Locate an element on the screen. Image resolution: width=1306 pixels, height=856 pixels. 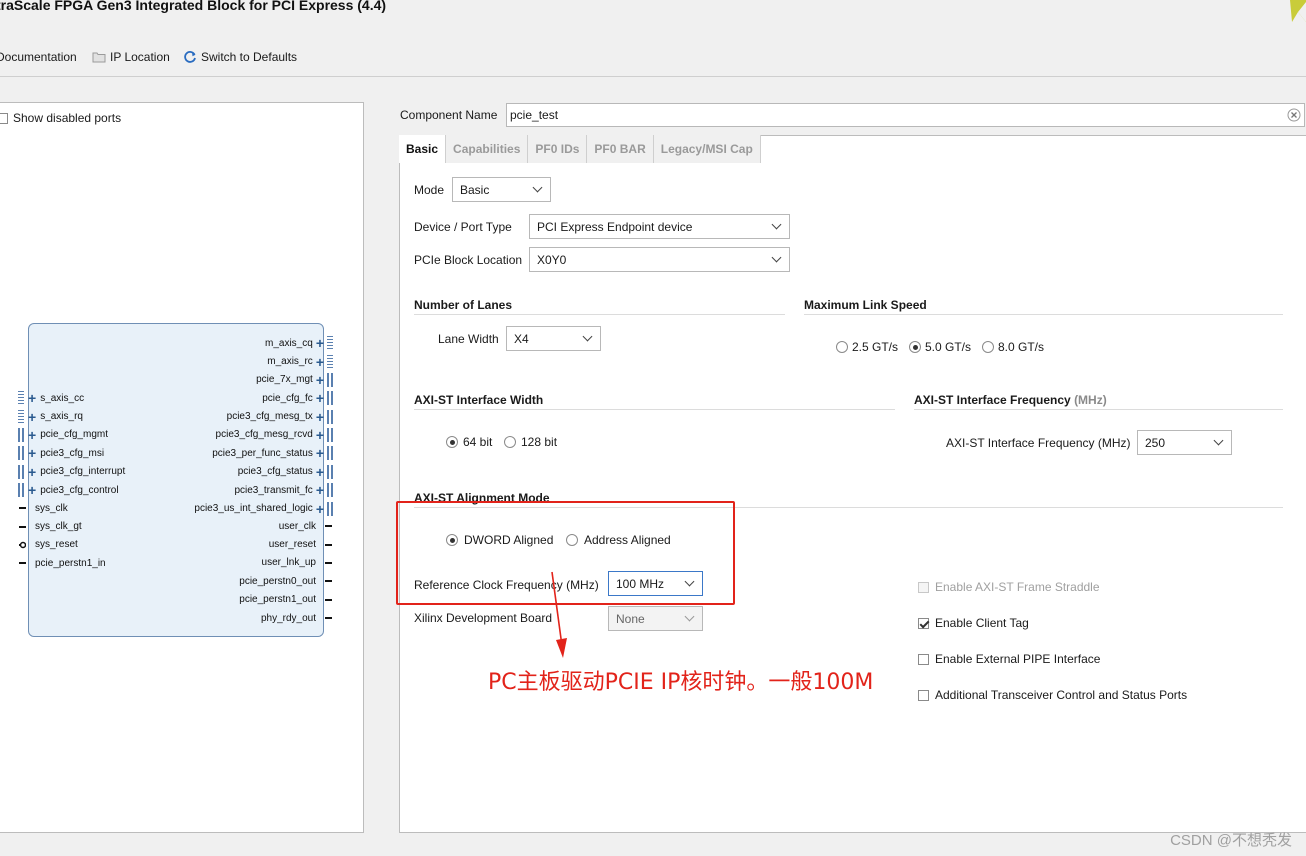
port-pcie3-transmit-fc: pcie3_transmit_fc + is located at coordinates (246, 490).